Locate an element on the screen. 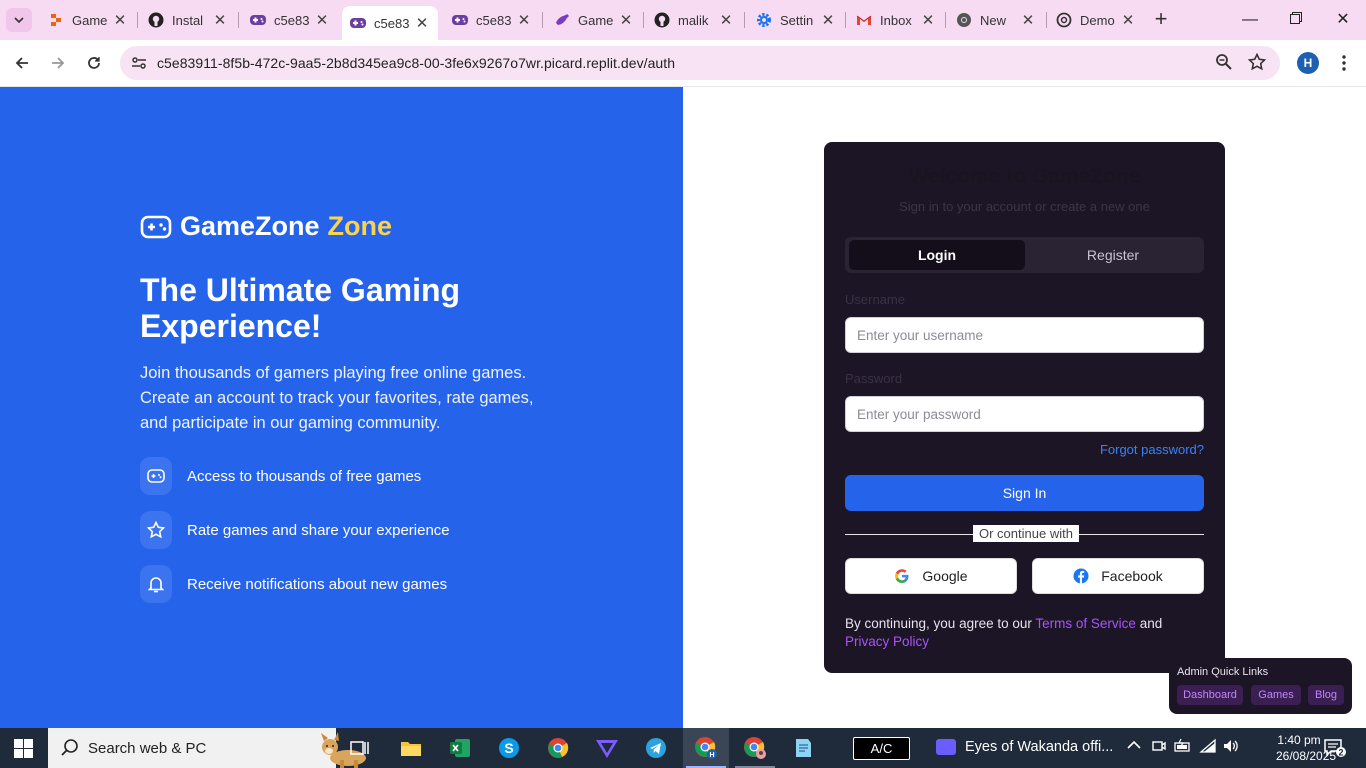 The image size is (1366, 768). terms-link: Terms of Service is located at coordinates (1085, 623).